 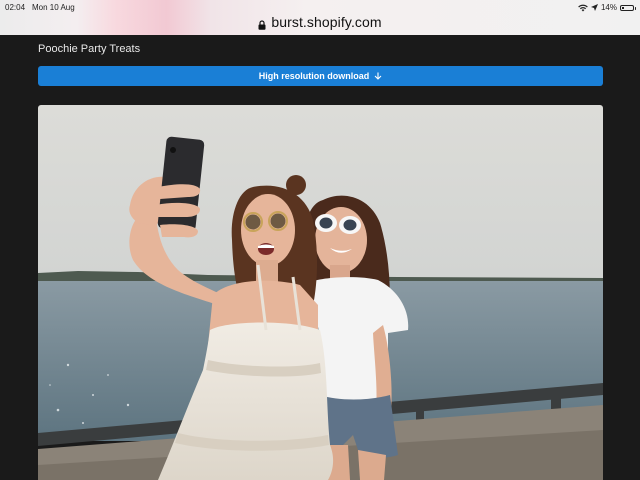 I want to click on status-date: Mon 10 Aug, so click(x=53, y=7).